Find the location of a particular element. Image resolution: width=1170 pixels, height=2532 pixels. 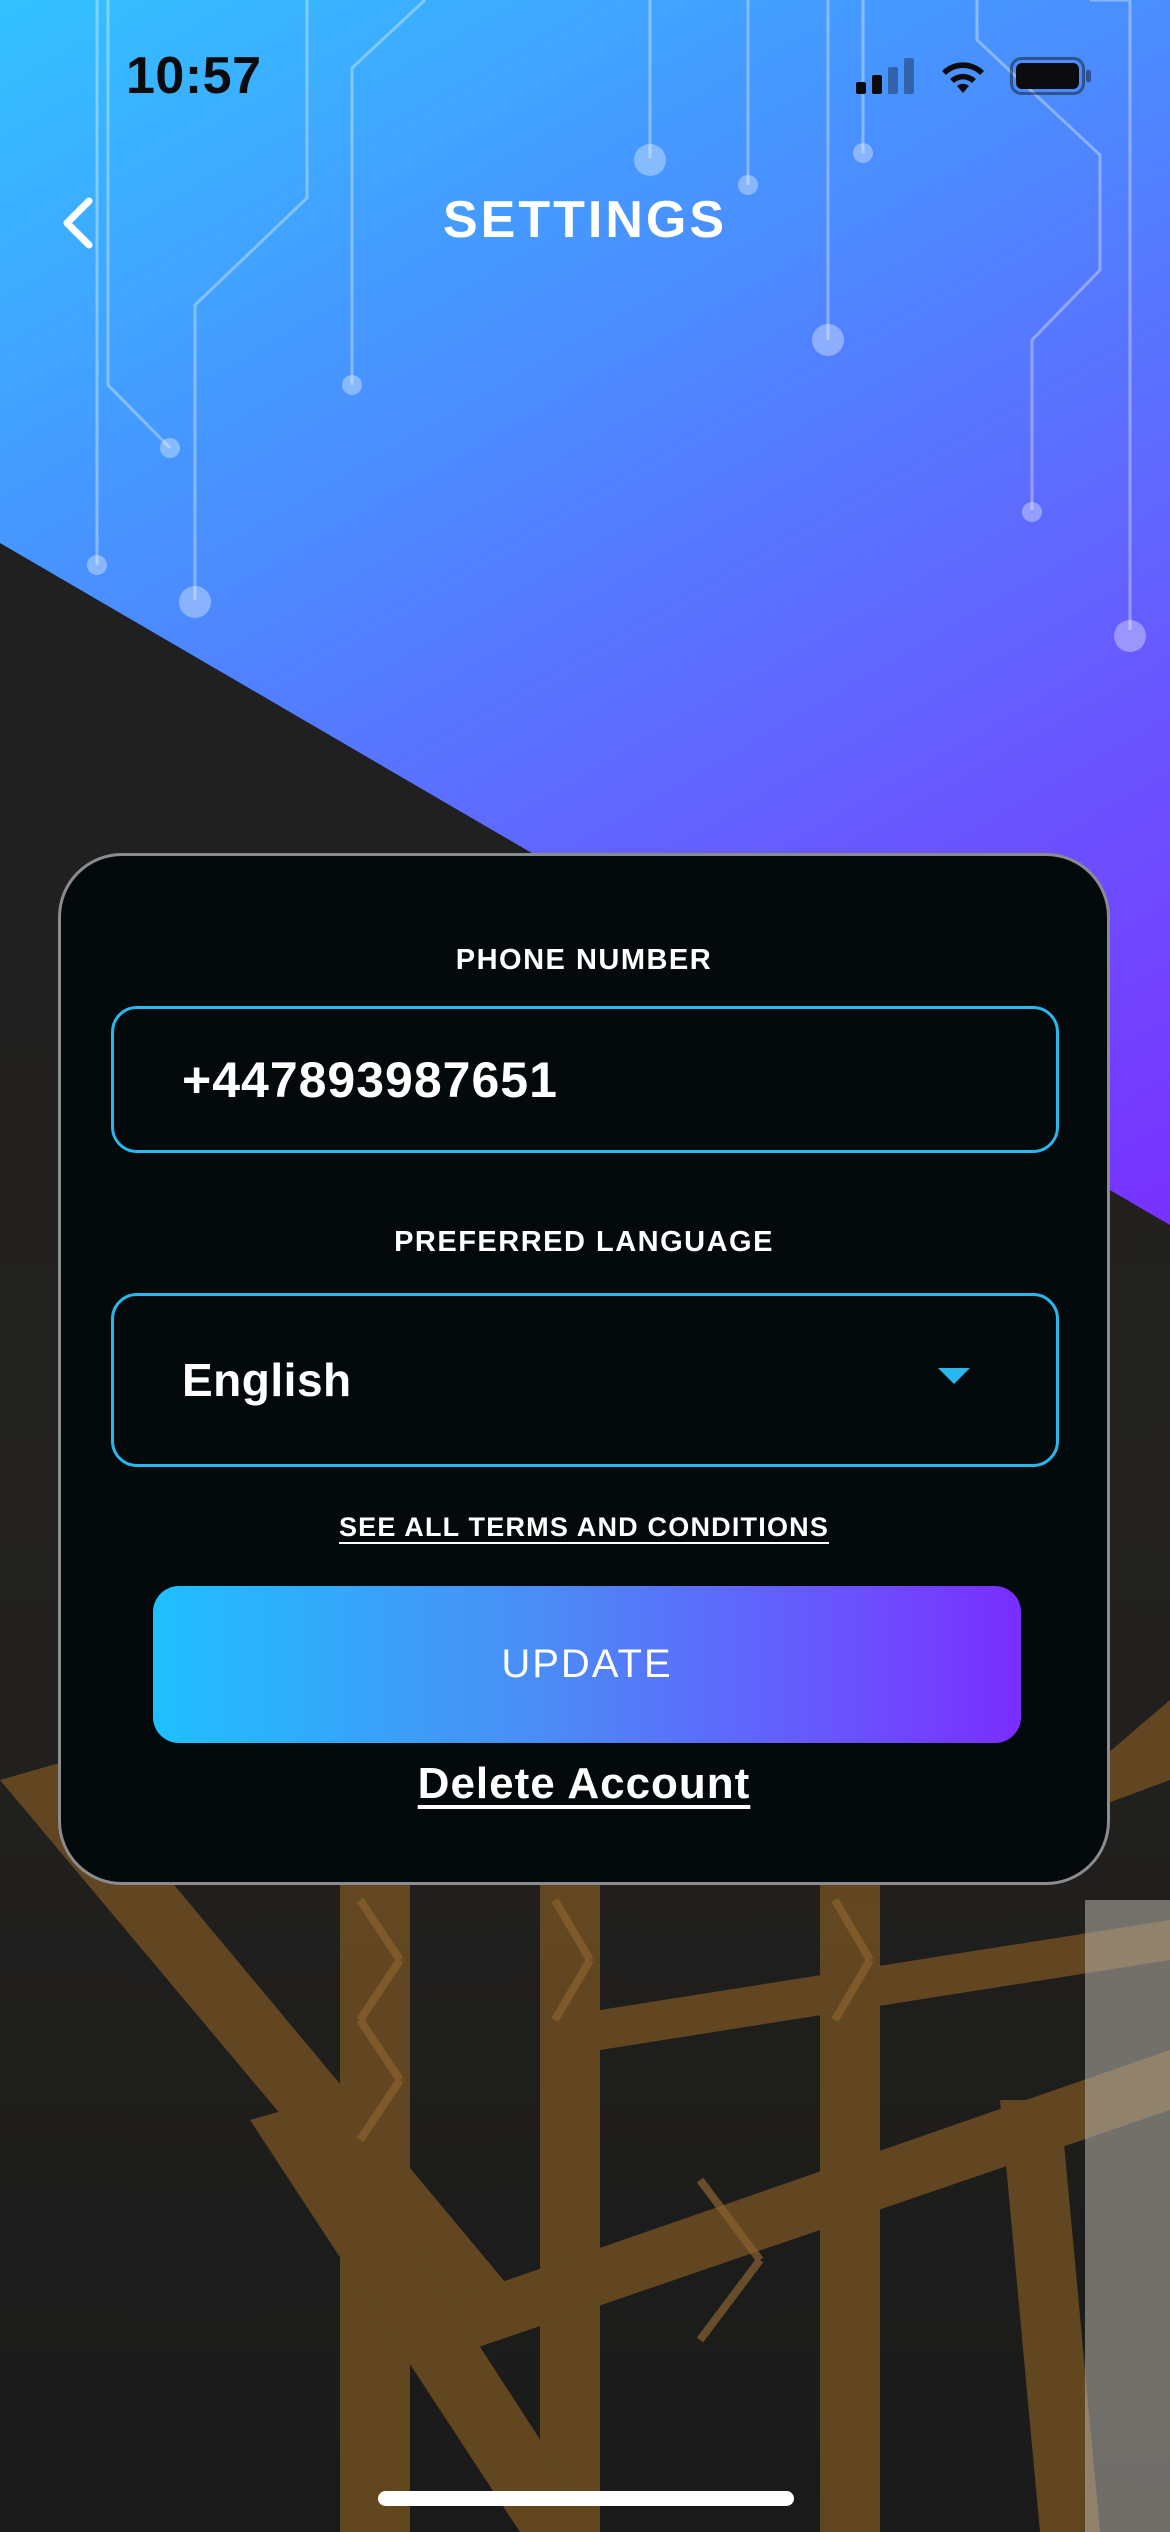

phone-number-field is located at coordinates (585, 1079).